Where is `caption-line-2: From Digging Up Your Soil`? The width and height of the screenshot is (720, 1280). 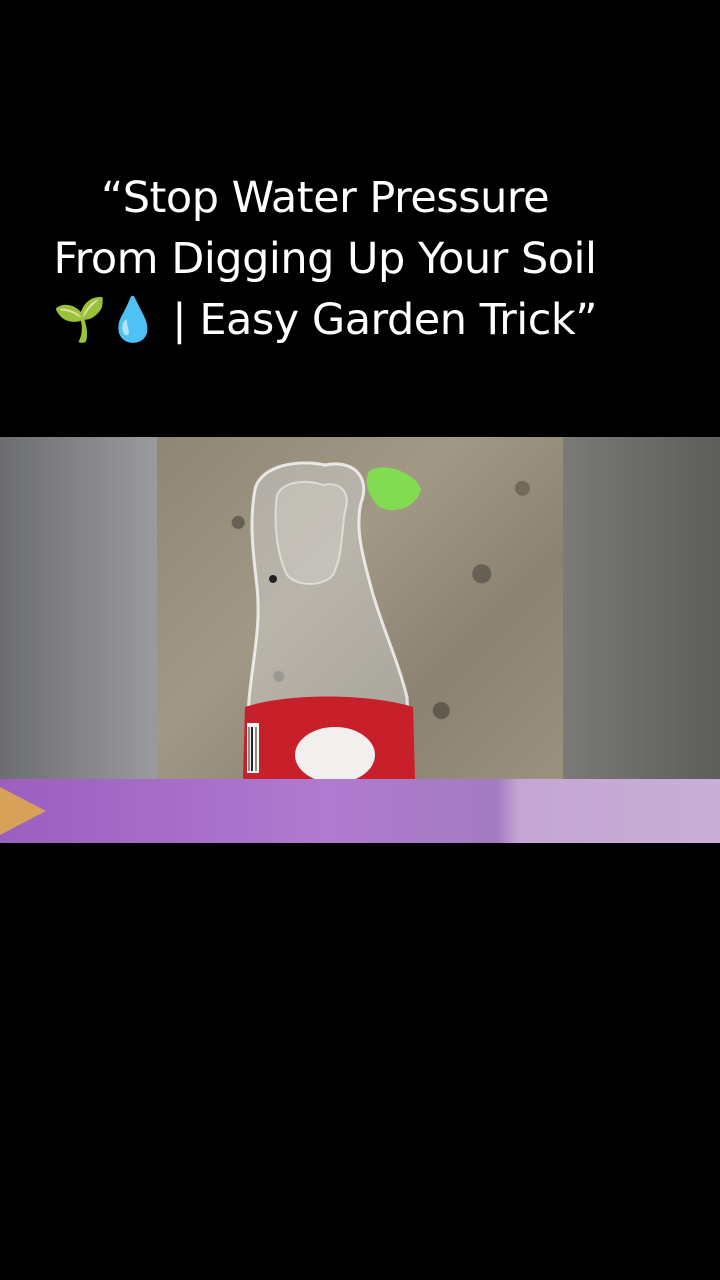
caption-line-2: From Digging Up Your Soil is located at coordinates (325, 259).